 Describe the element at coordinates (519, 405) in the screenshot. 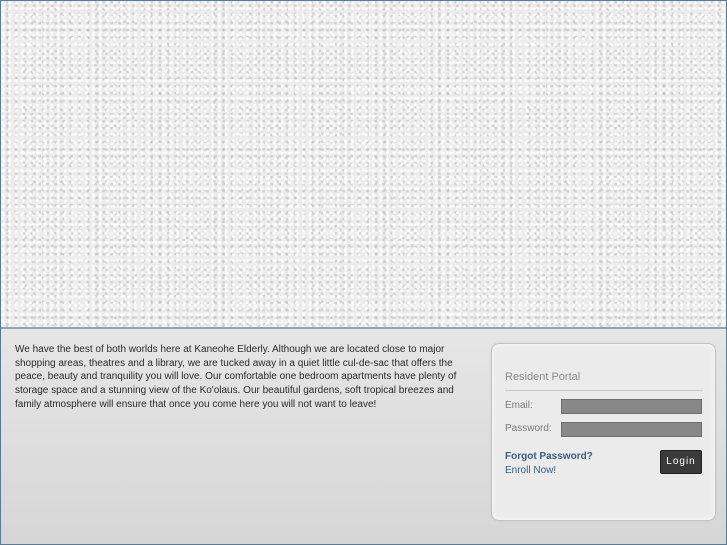

I see `email-label: Email:` at that location.